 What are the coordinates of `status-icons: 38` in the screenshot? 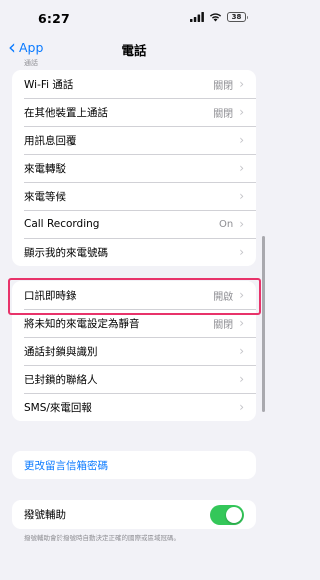 It's located at (219, 17).